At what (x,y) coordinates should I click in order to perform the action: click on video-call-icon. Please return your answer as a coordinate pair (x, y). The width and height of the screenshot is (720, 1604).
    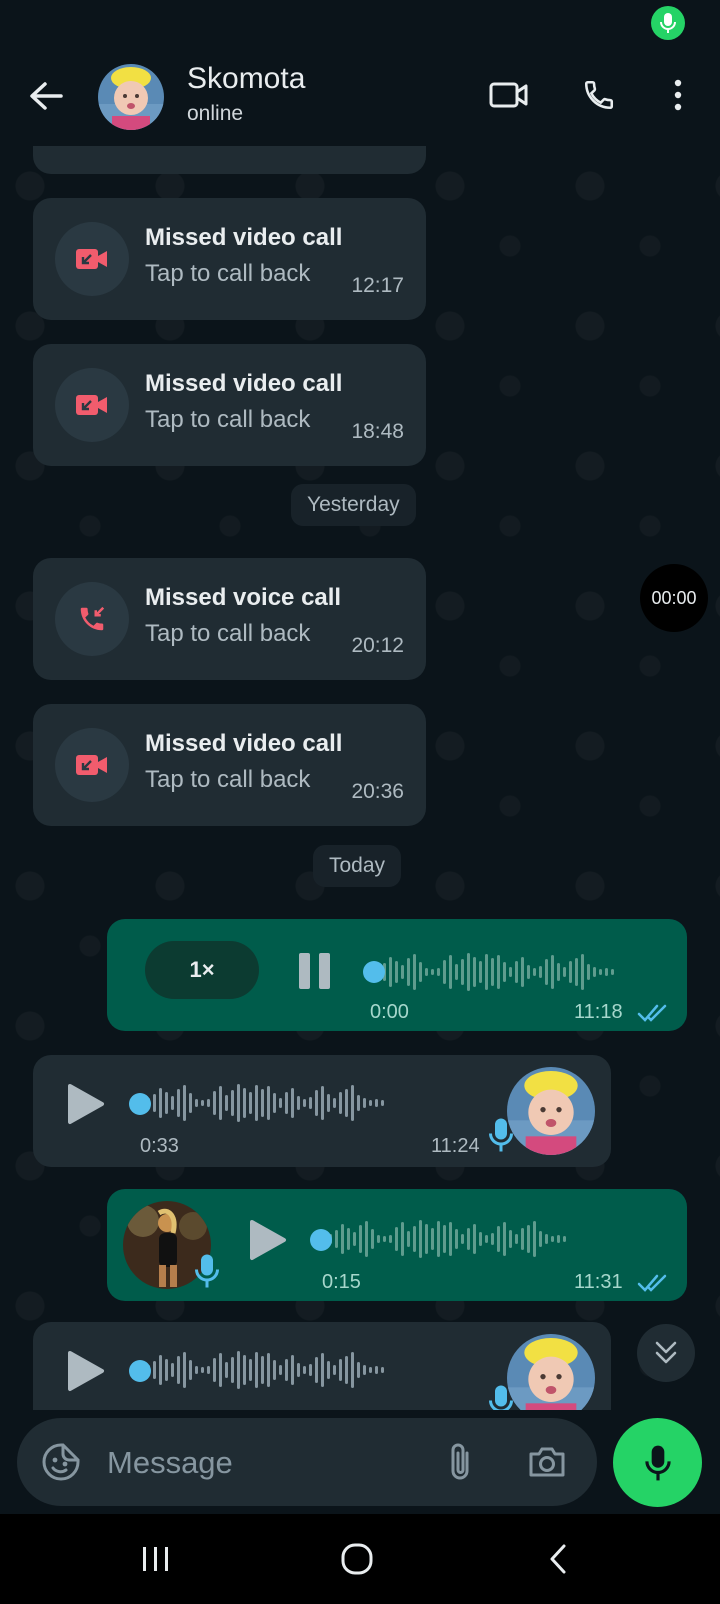
    Looking at the image, I should click on (508, 95).